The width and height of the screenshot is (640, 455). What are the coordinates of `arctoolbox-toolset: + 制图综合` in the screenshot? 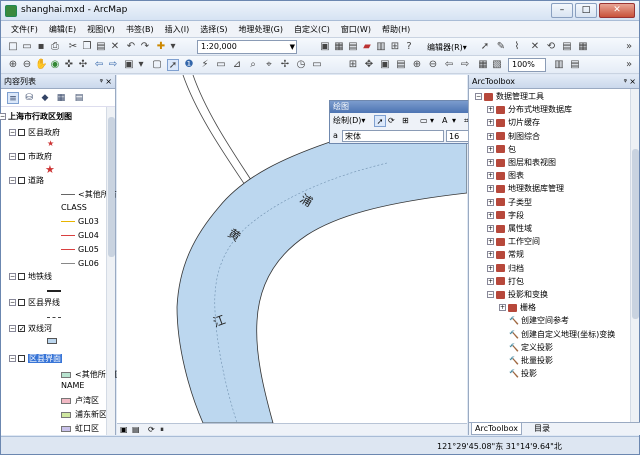 It's located at (513, 137).